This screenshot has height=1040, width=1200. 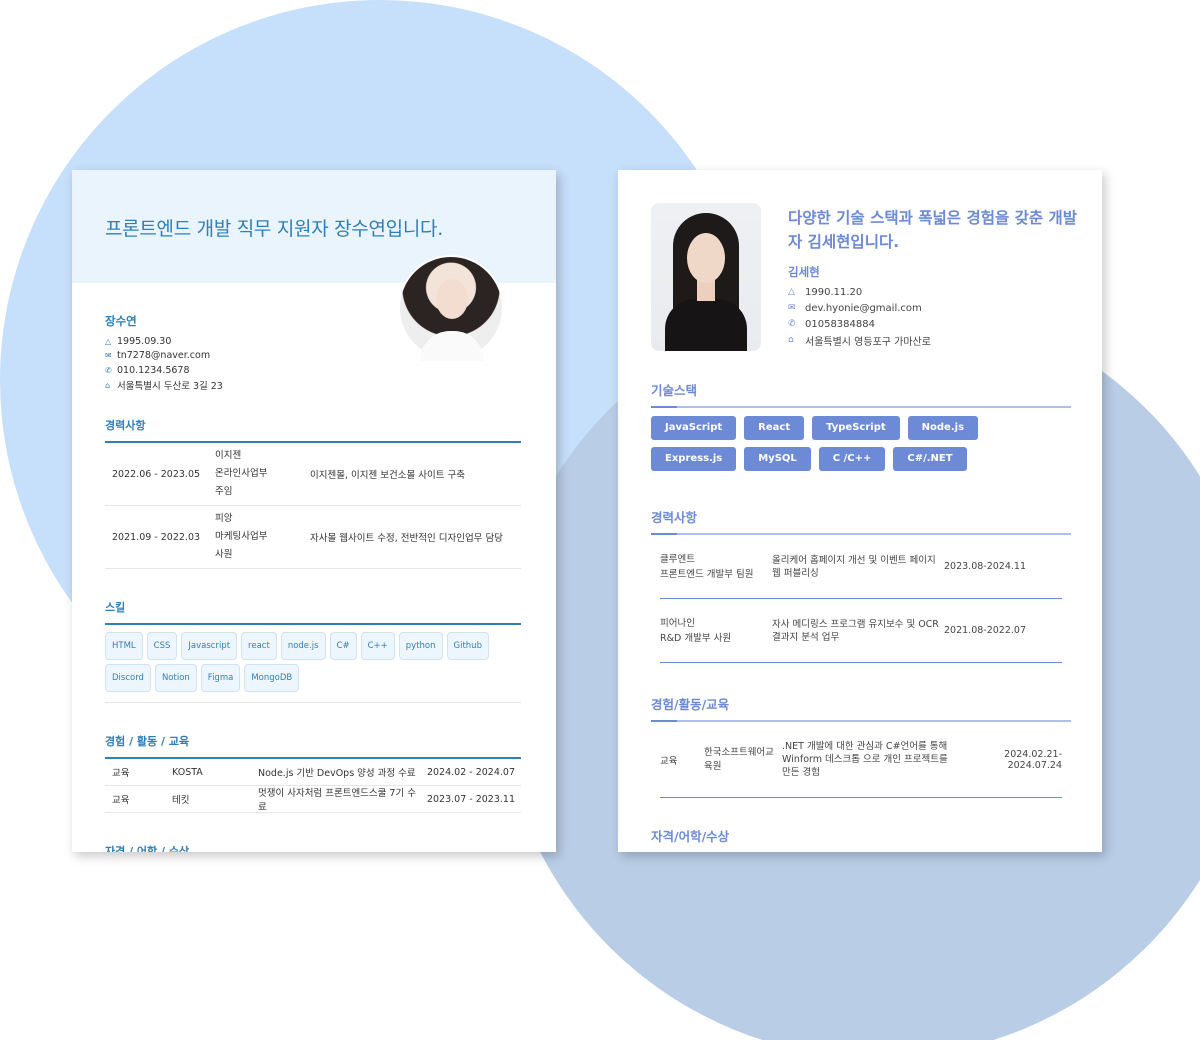 What do you see at coordinates (694, 428) in the screenshot?
I see `stack-chip: JavaScript` at bounding box center [694, 428].